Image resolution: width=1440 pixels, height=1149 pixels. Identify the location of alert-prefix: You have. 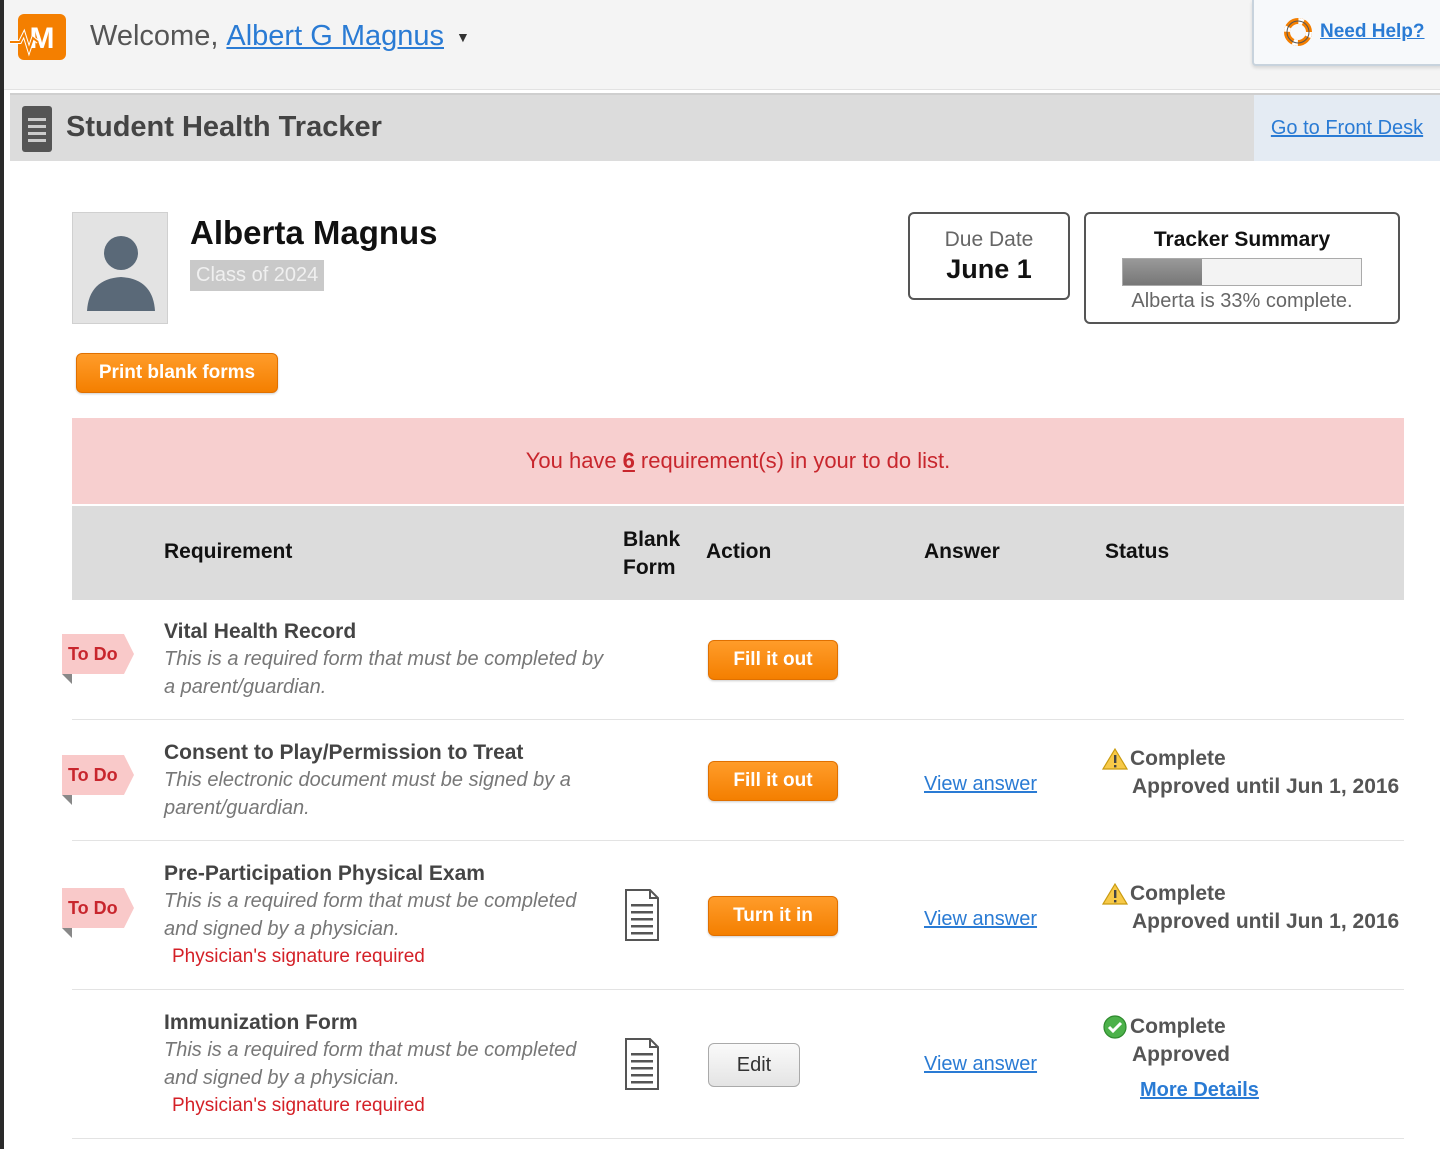
(571, 460).